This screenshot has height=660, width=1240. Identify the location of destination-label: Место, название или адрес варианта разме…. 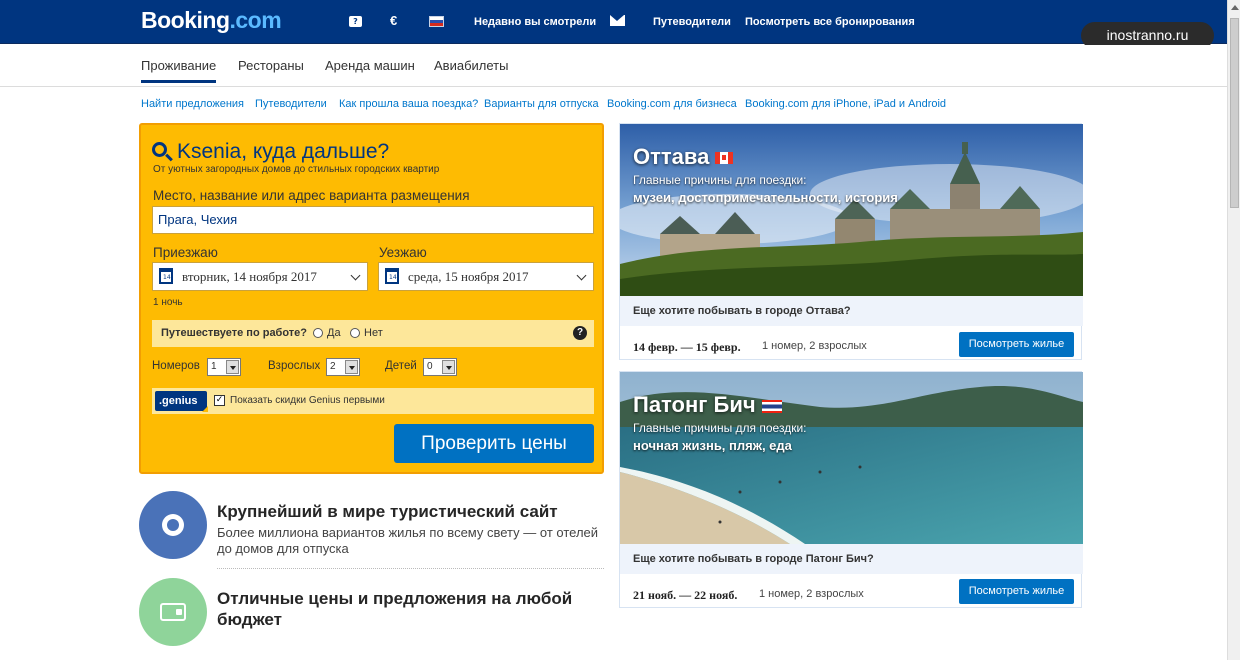
(311, 195).